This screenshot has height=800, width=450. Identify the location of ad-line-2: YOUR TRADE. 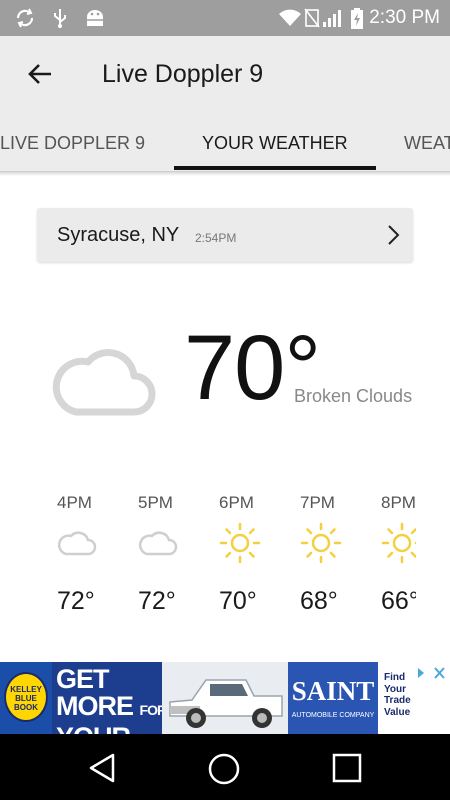
(116, 729).